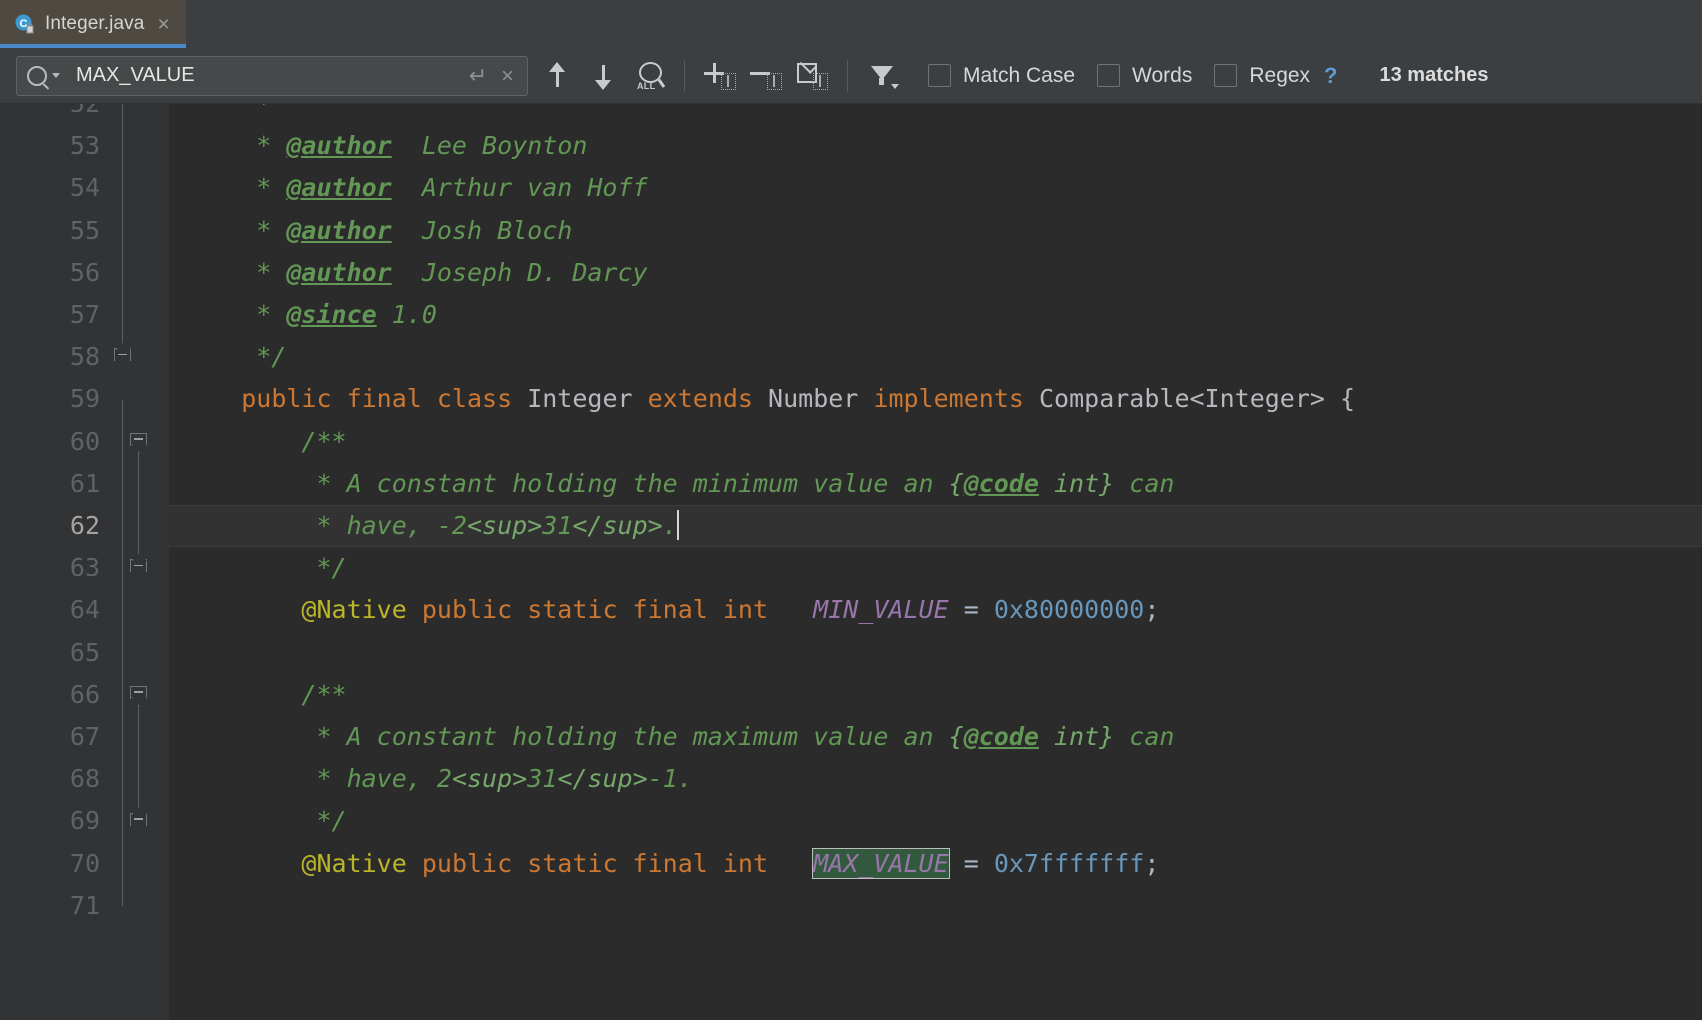 This screenshot has height=1020, width=1702. I want to click on words-label: Words, so click(1162, 75).